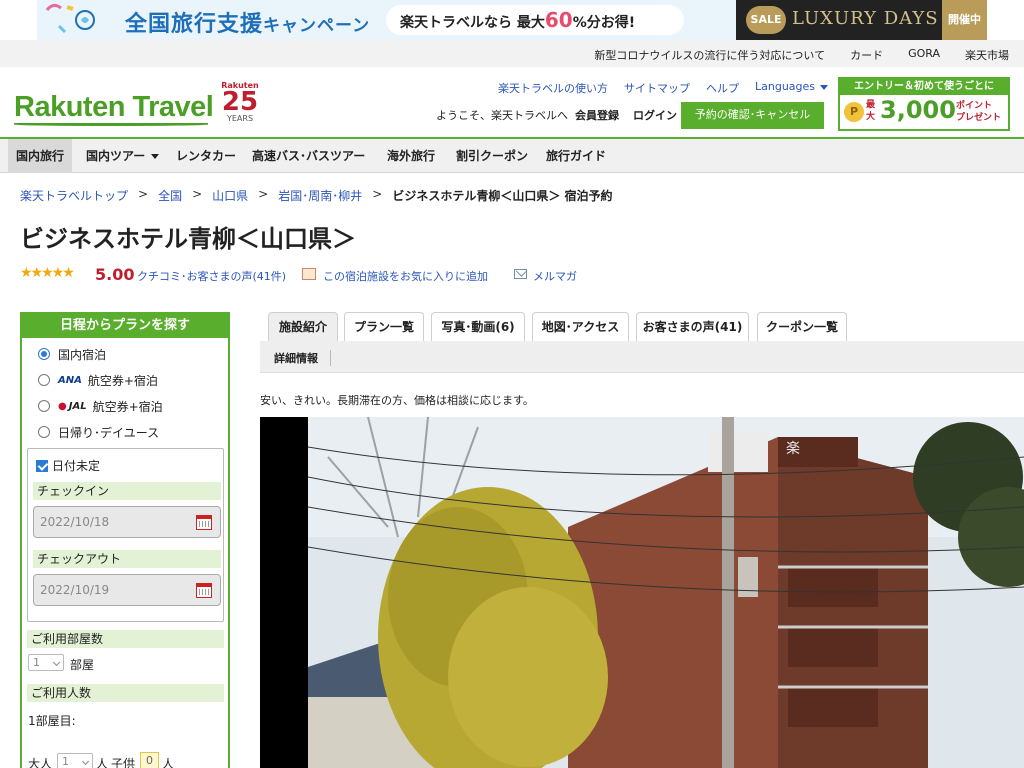 The height and width of the screenshot is (768, 1024). I want to click on travel-support-banner: 全国旅行支援キャンペーン 楽天トラベルなら 最大60%分お得!, so click(386, 20).